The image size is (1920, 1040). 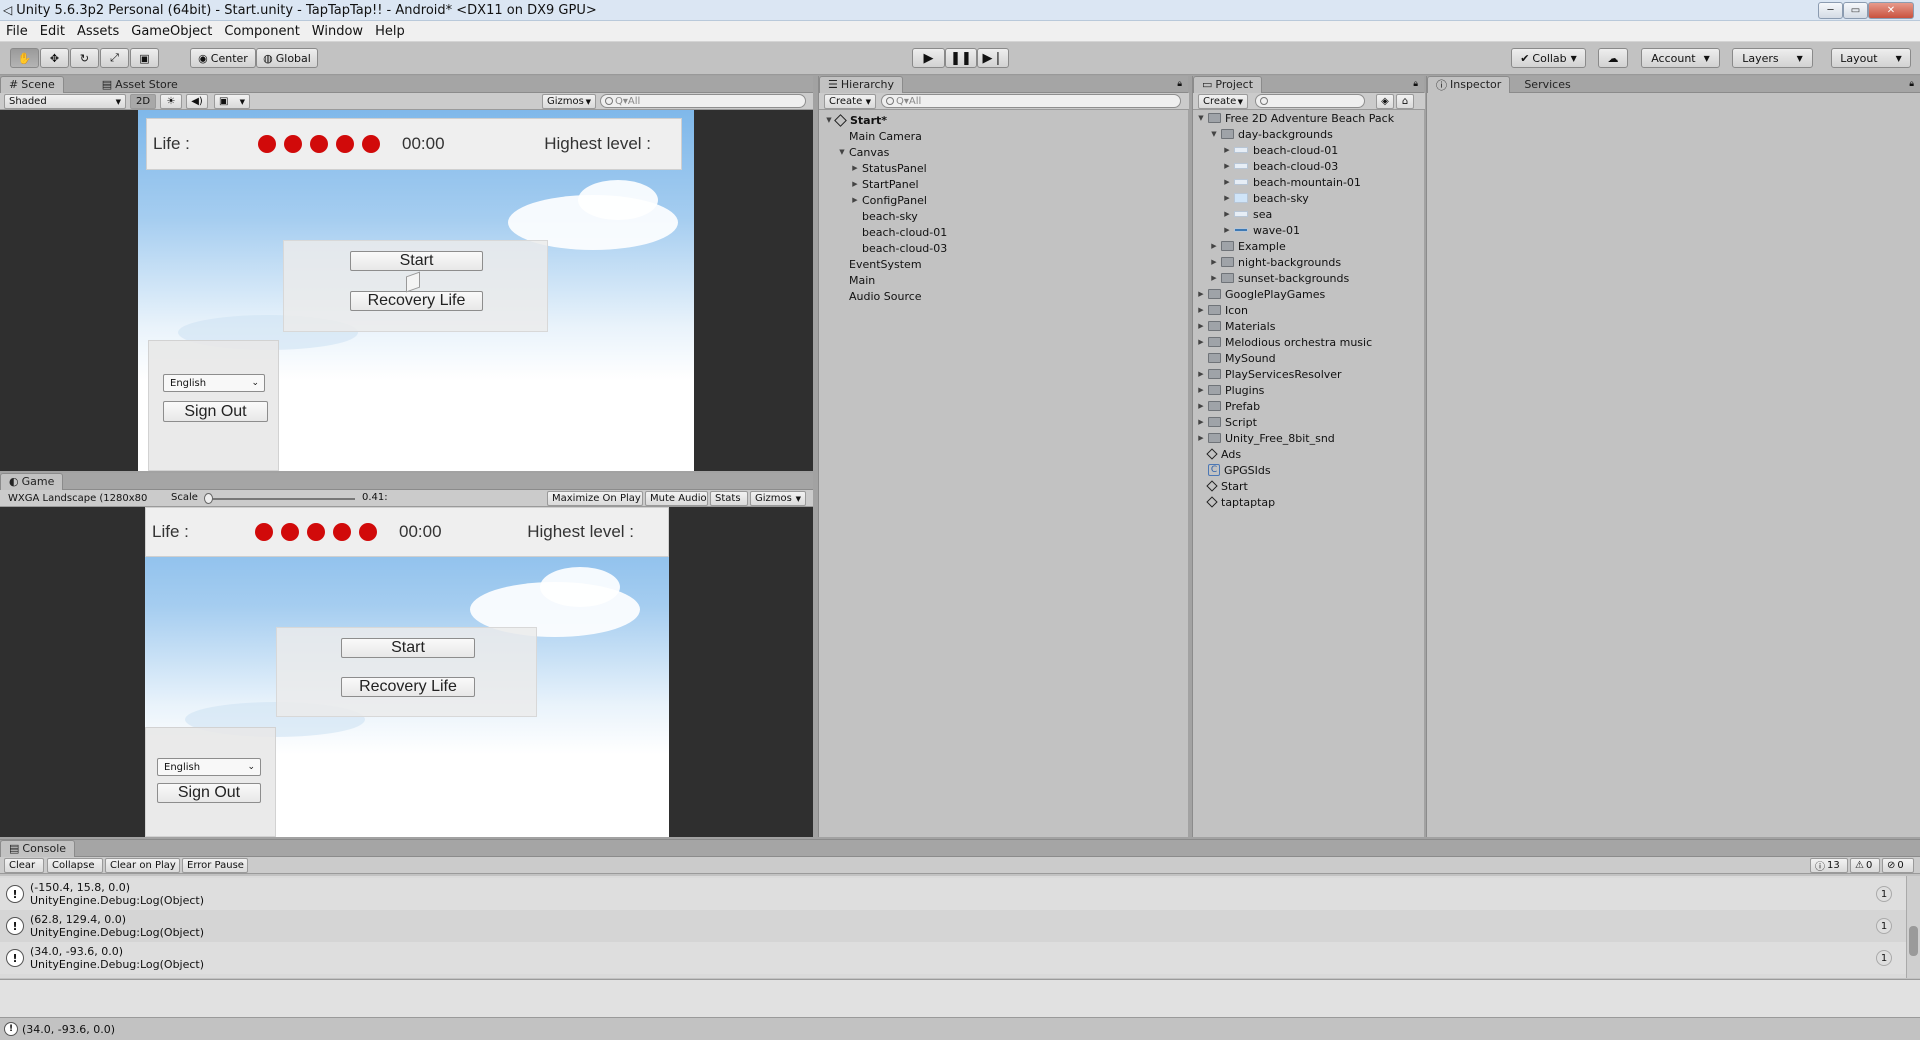 I want to click on project-item: ▶ Unity_Free_8bit_snd, so click(x=1265, y=438).